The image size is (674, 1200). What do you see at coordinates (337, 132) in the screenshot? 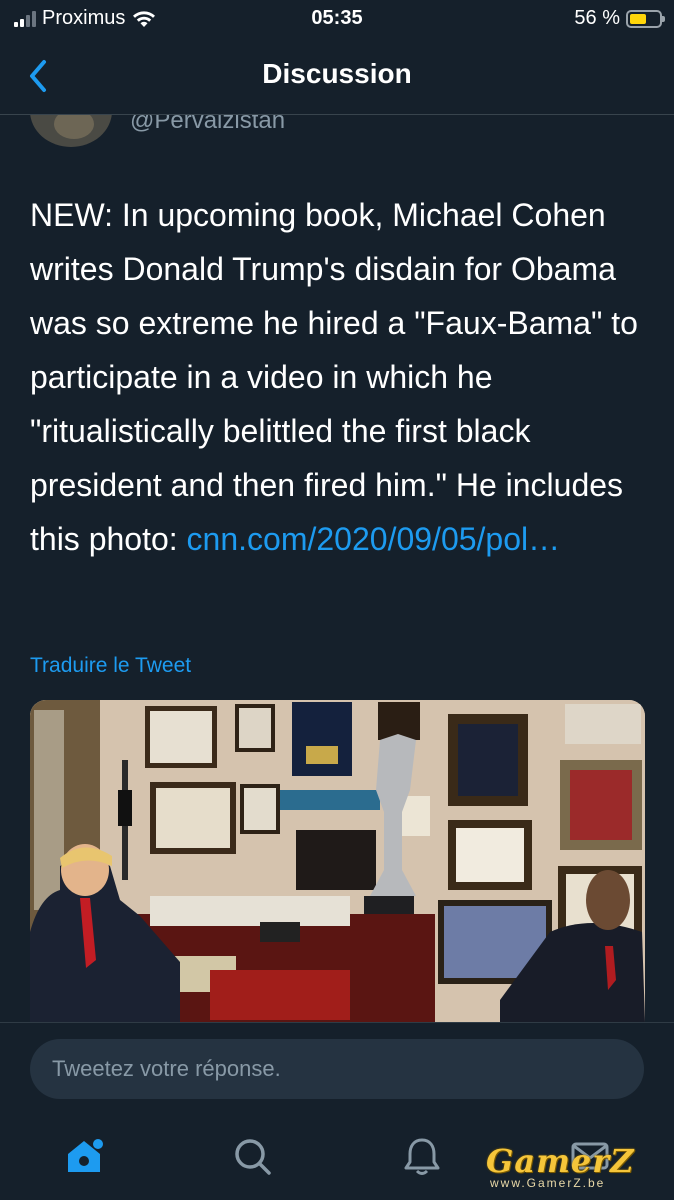
I see `tweet-author: @Pervaizistan` at bounding box center [337, 132].